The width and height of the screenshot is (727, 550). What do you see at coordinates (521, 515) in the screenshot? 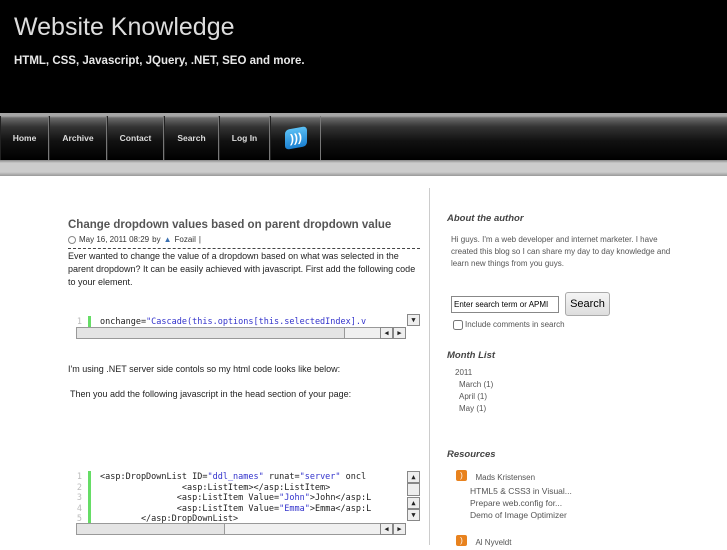
I see `feed-post: Demo of Image Optimizer` at bounding box center [521, 515].